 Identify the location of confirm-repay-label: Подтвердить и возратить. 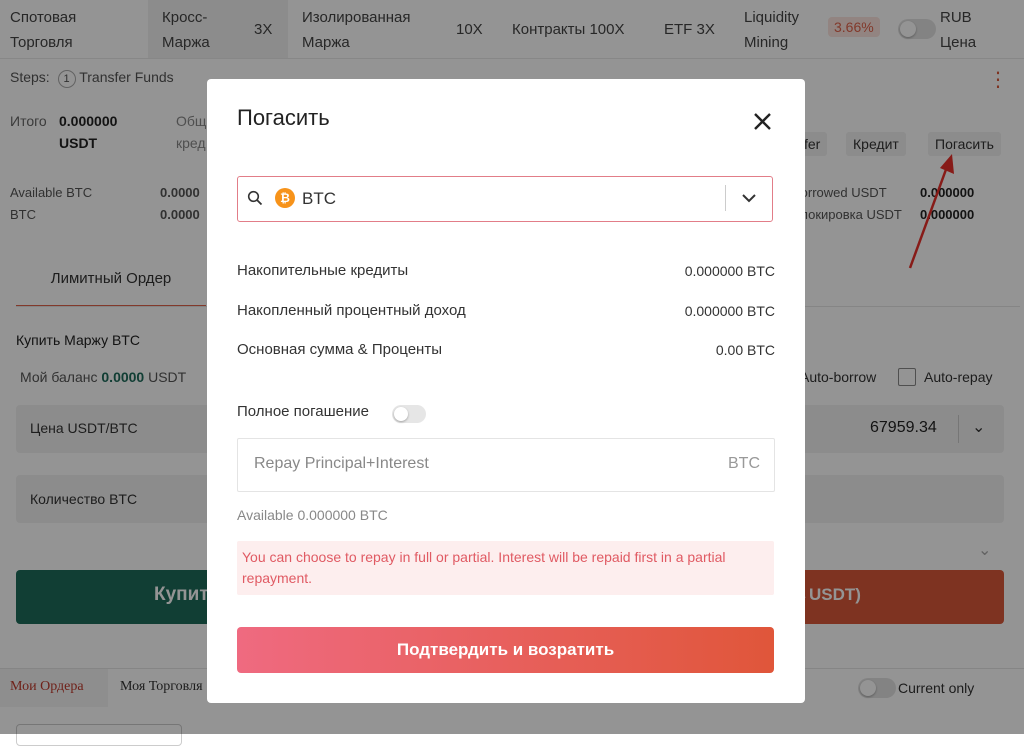
(505, 649).